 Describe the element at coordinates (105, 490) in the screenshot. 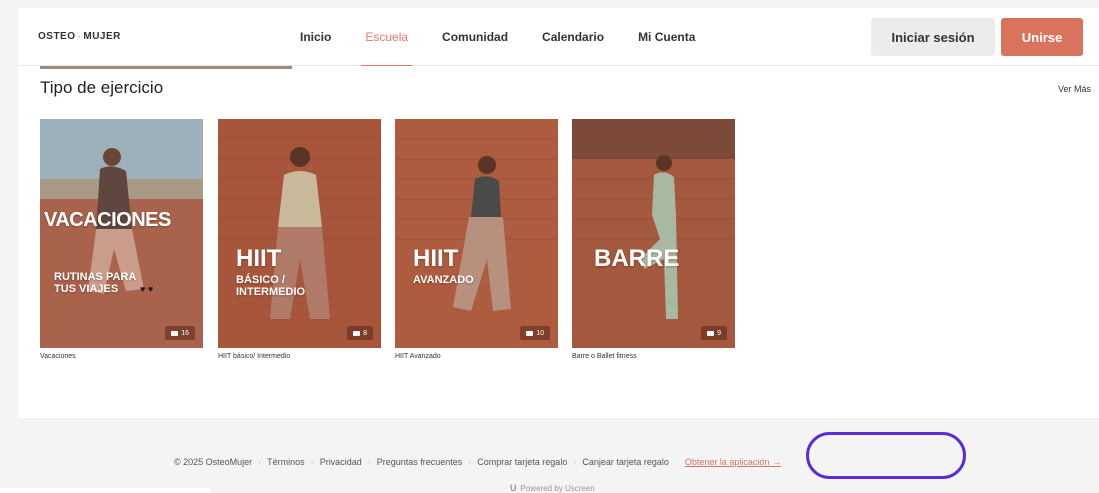

I see `bottom-edge-strip` at that location.